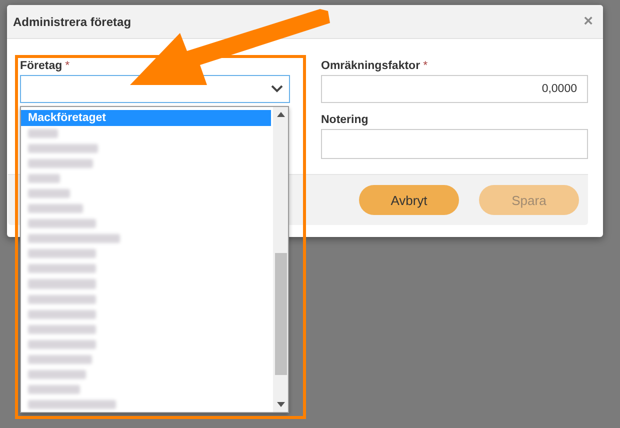 The image size is (620, 428). What do you see at coordinates (280, 114) in the screenshot?
I see `scroll-up-icon` at bounding box center [280, 114].